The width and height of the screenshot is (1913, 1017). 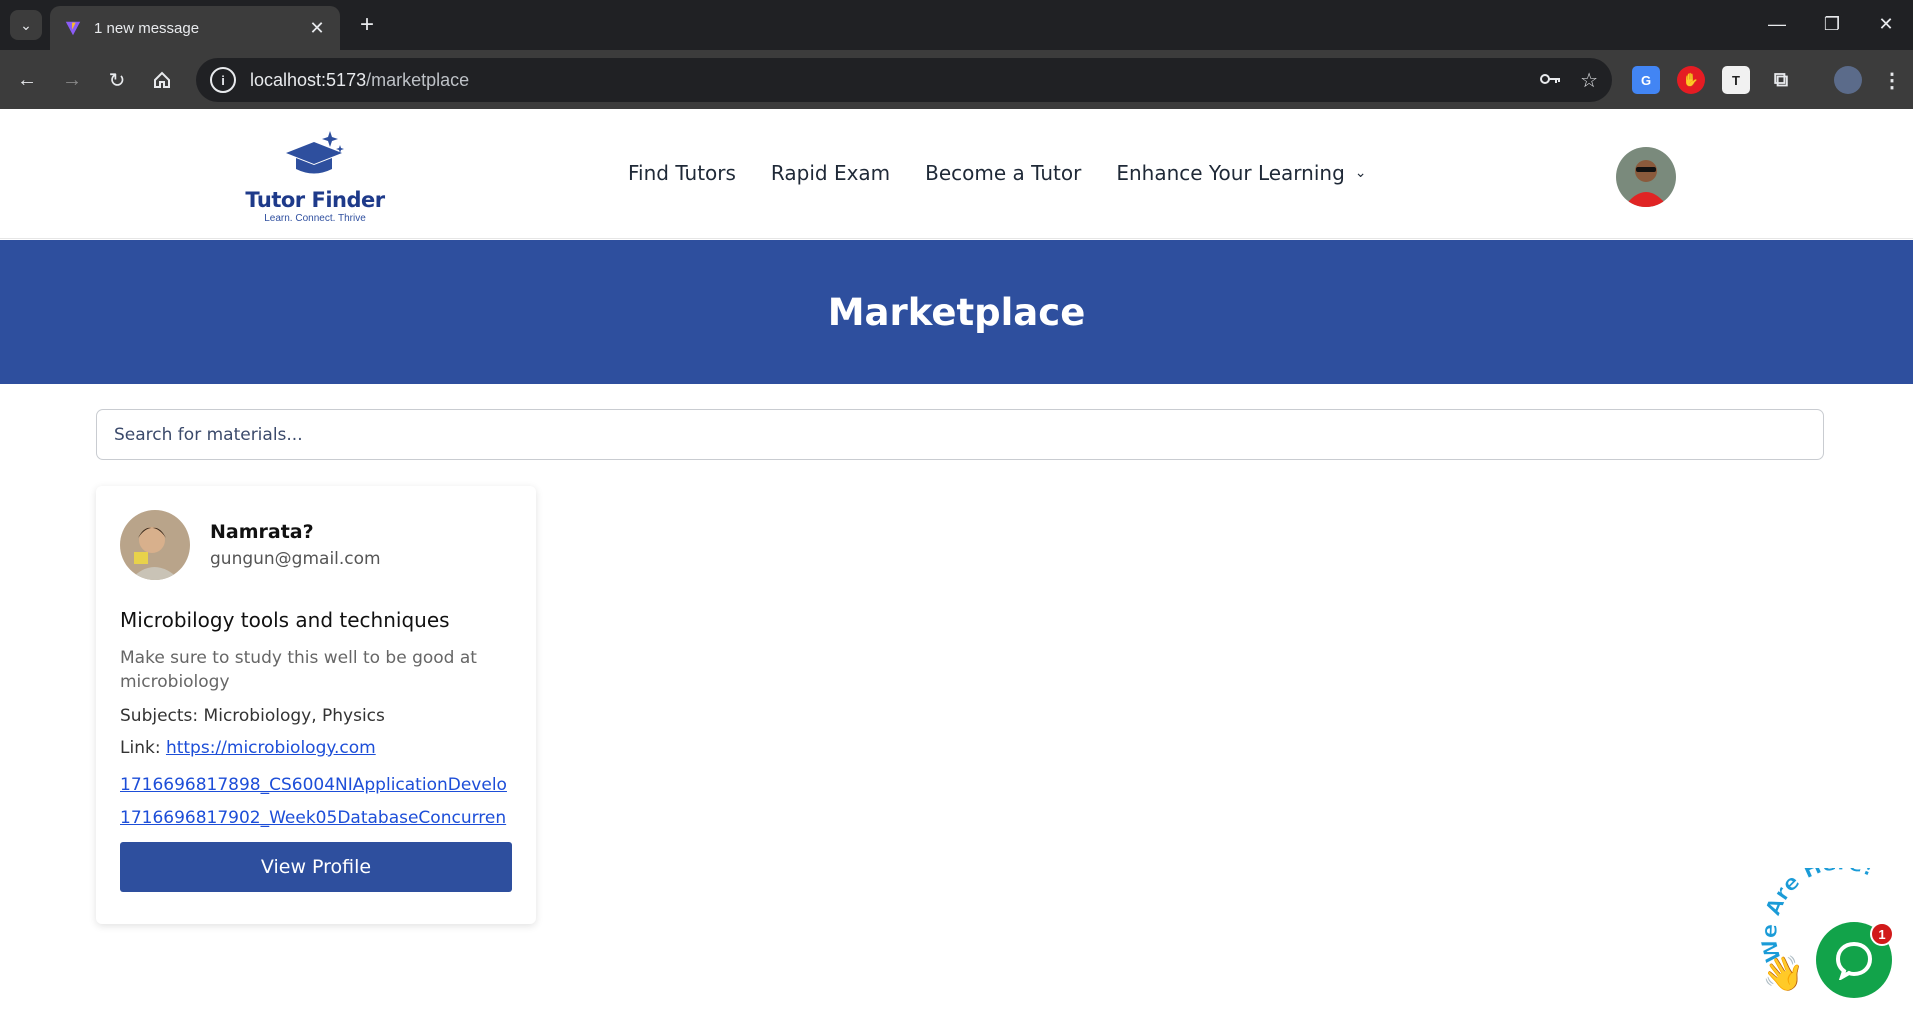 What do you see at coordinates (682, 173) in the screenshot?
I see `nav-find-tutors: Find Tutors` at bounding box center [682, 173].